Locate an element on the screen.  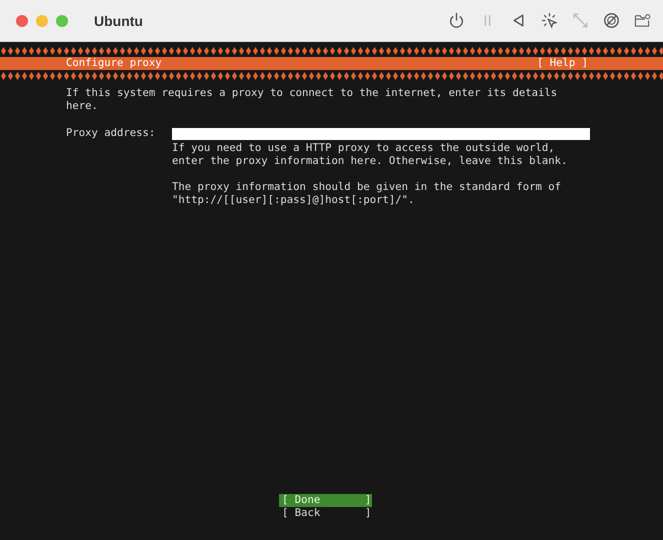
help-link: [ Help ] is located at coordinates (562, 63).